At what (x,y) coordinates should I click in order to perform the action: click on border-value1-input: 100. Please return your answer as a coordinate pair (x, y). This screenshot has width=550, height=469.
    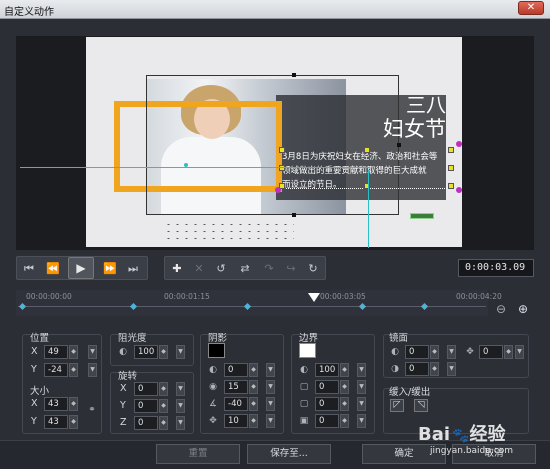
    Looking at the image, I should click on (327, 370).